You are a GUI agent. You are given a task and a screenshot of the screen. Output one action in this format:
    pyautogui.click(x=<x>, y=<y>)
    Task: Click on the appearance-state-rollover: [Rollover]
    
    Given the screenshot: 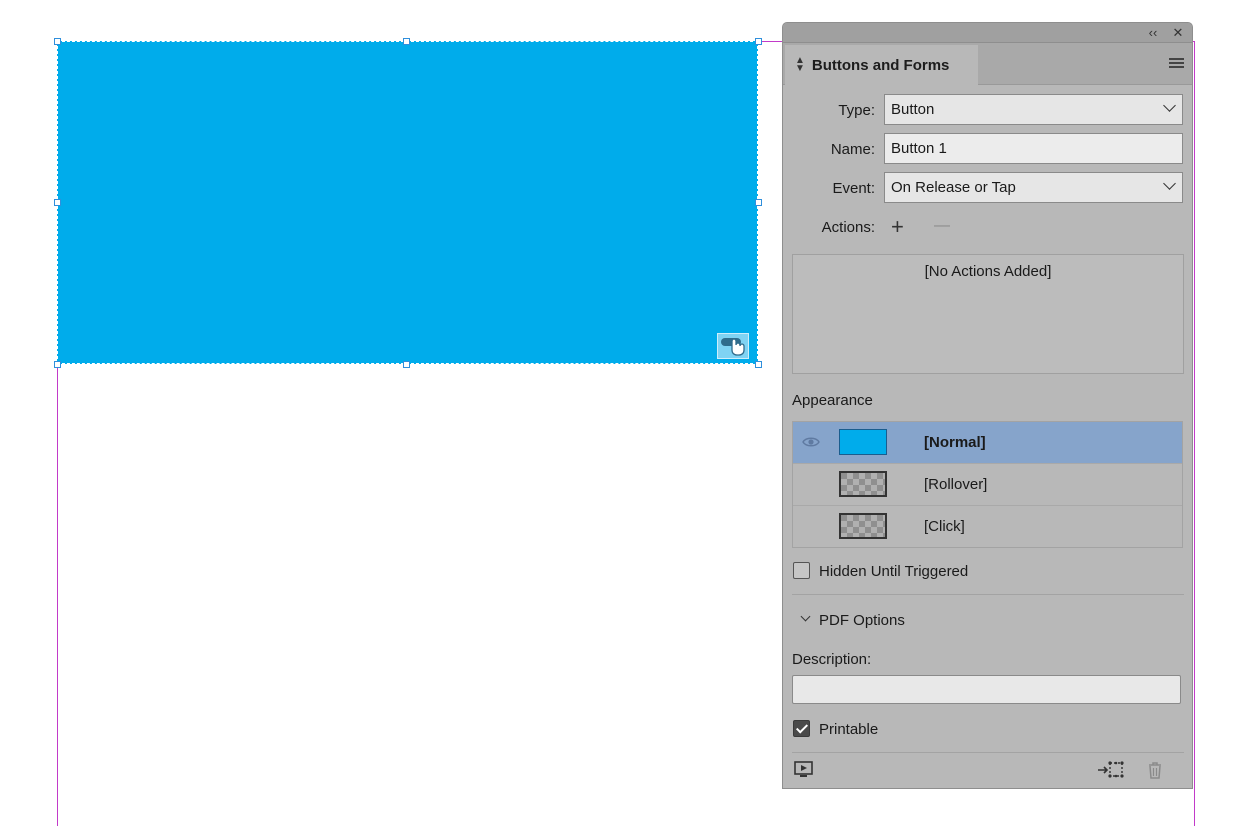 What is the action you would take?
    pyautogui.click(x=987, y=485)
    